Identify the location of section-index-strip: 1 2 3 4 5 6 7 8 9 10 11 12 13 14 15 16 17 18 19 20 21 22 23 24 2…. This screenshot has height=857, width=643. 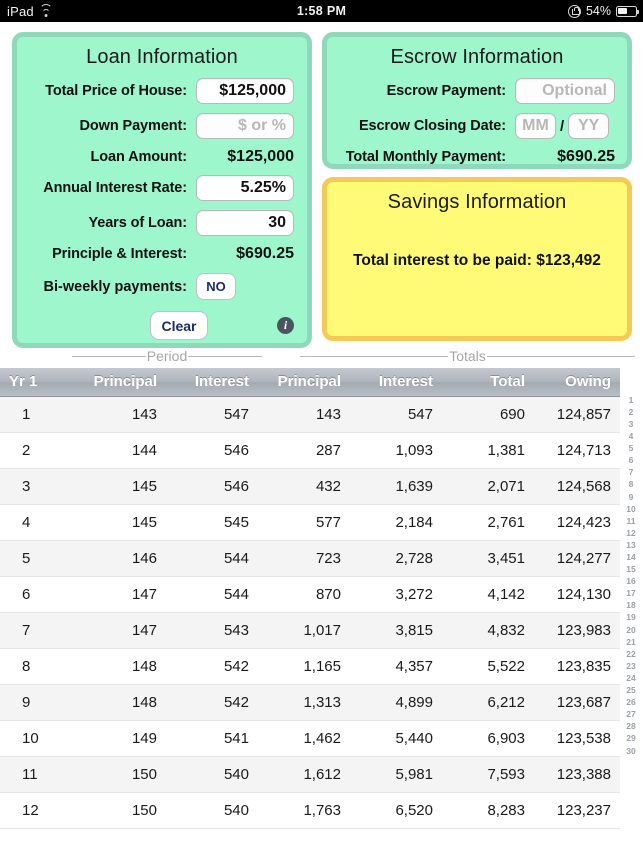
(631, 575).